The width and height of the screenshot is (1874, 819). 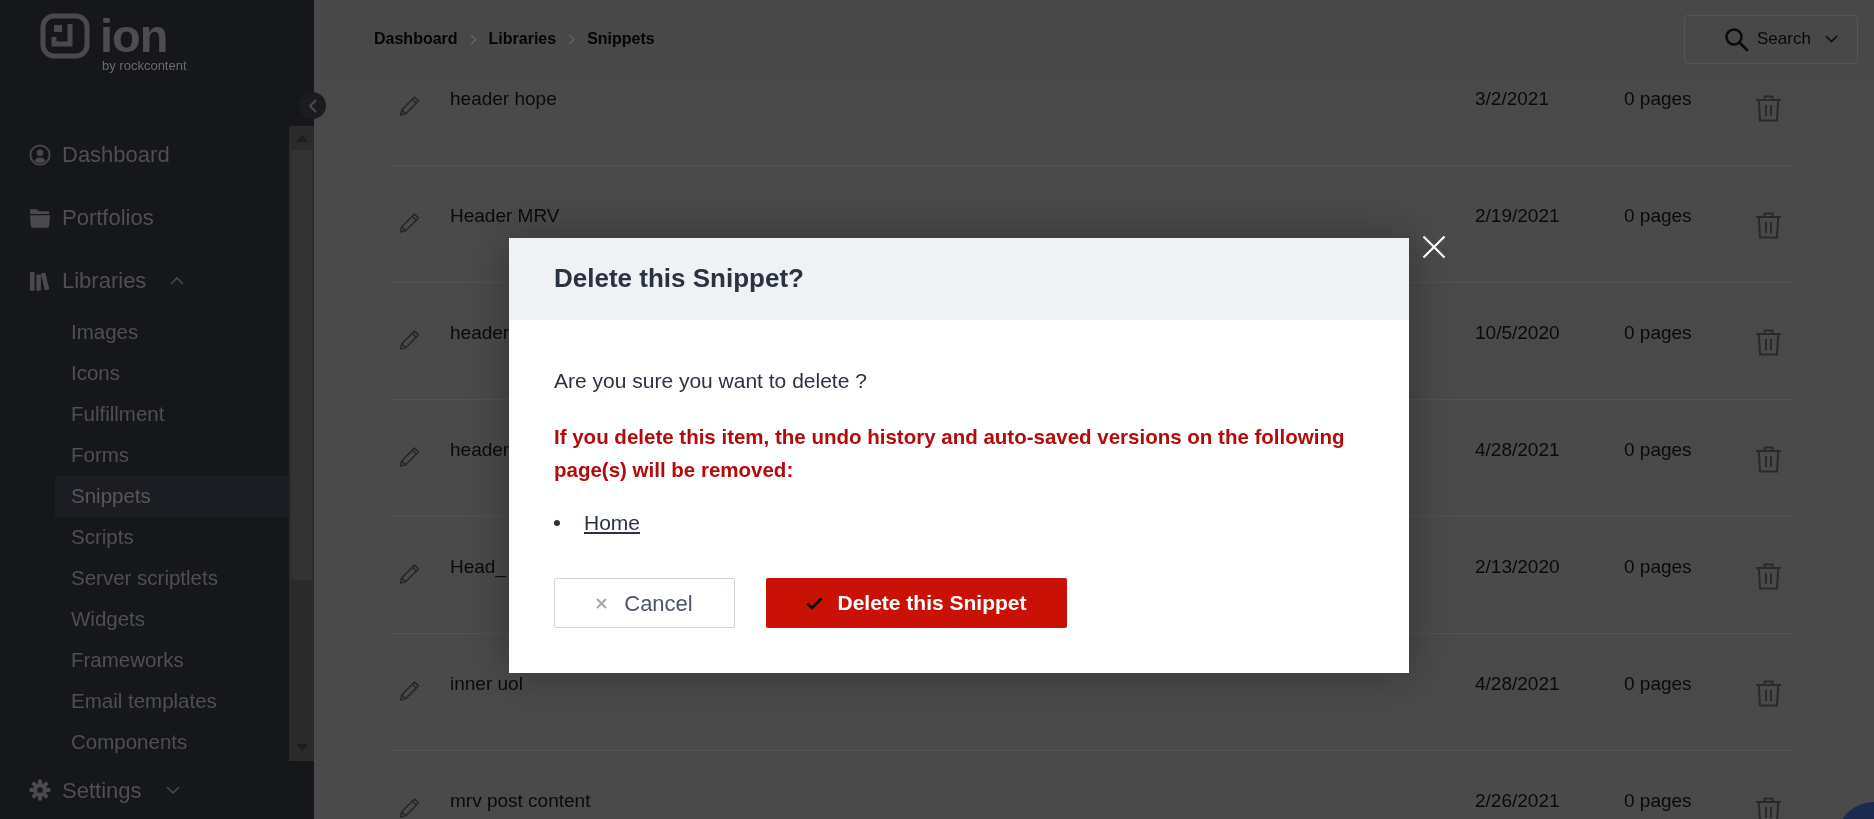 I want to click on bullet-icon, so click(x=557, y=523).